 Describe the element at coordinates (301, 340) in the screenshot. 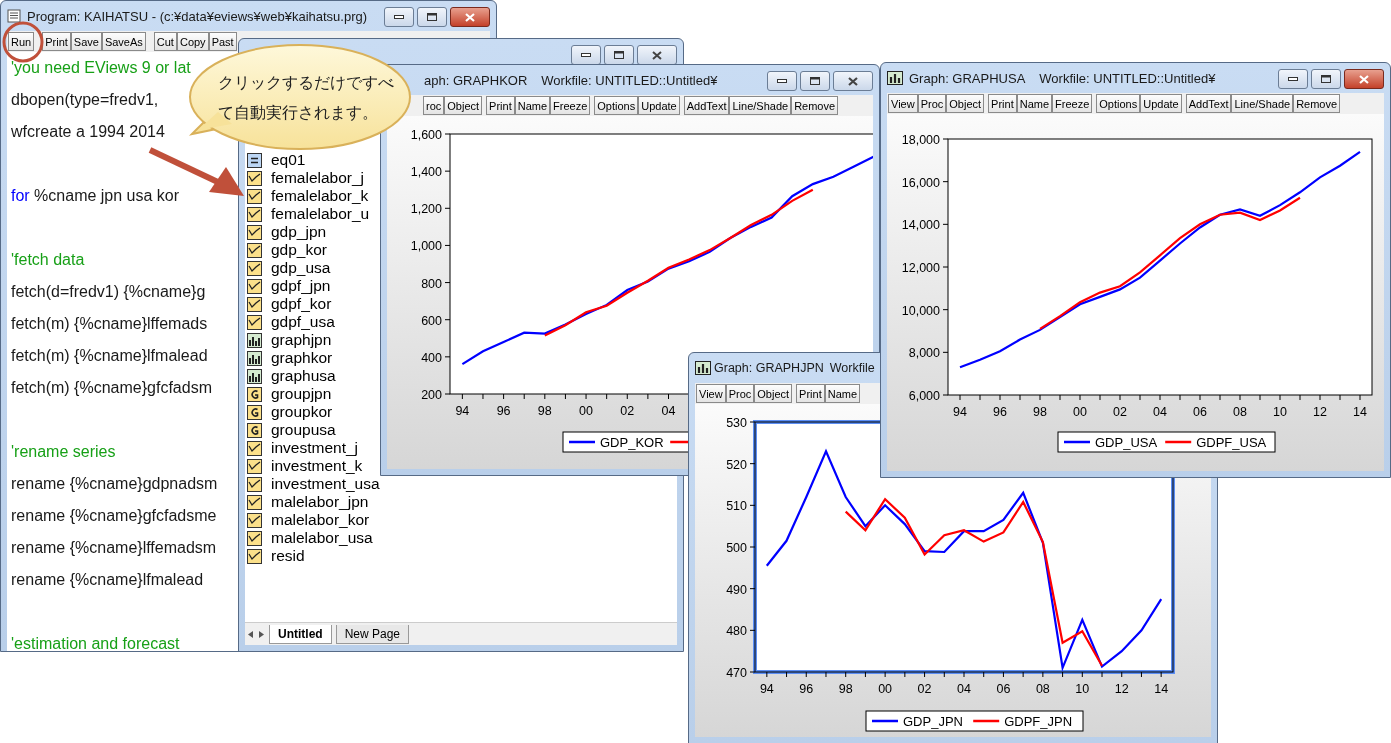

I see `object-name: graphjpn` at that location.